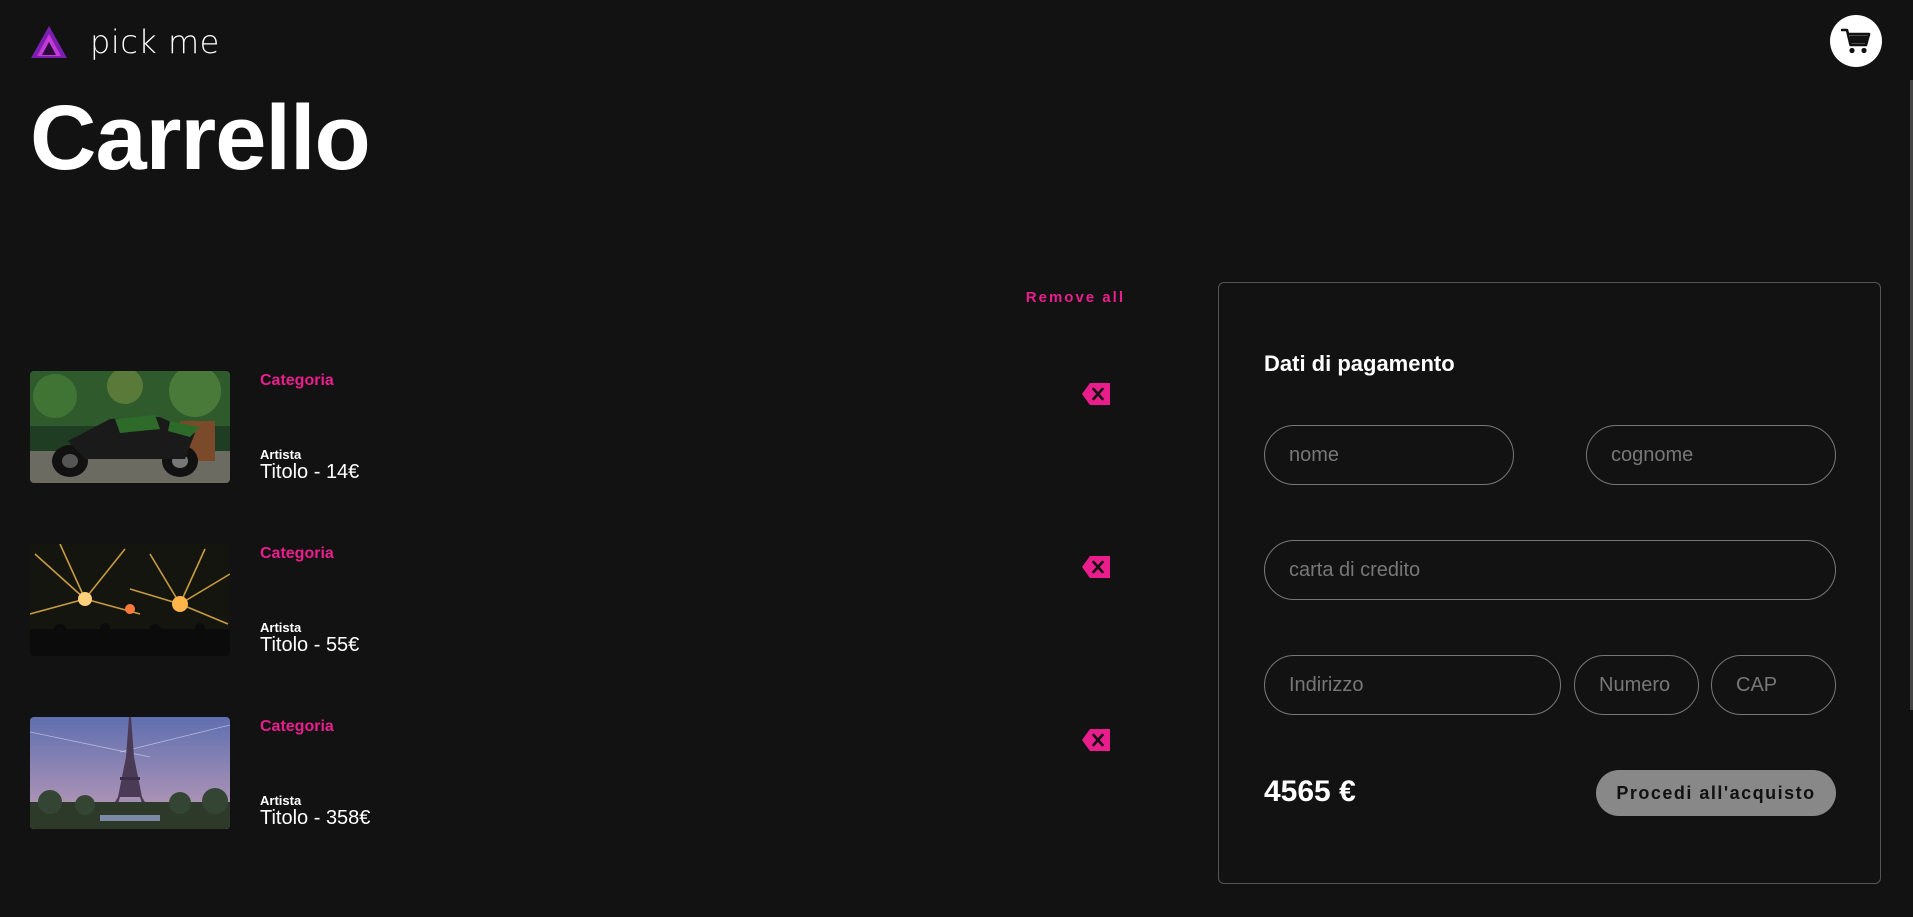  What do you see at coordinates (315, 818) in the screenshot?
I see `item-title: Titolo - 358€` at bounding box center [315, 818].